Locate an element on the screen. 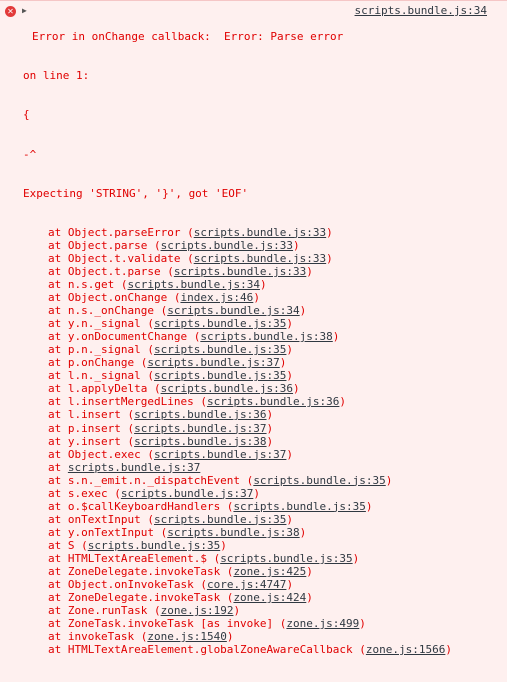 The width and height of the screenshot is (507, 682). stack-frame: at ZoneDelegate.invokeTask (zone.js:424) is located at coordinates (265, 597).